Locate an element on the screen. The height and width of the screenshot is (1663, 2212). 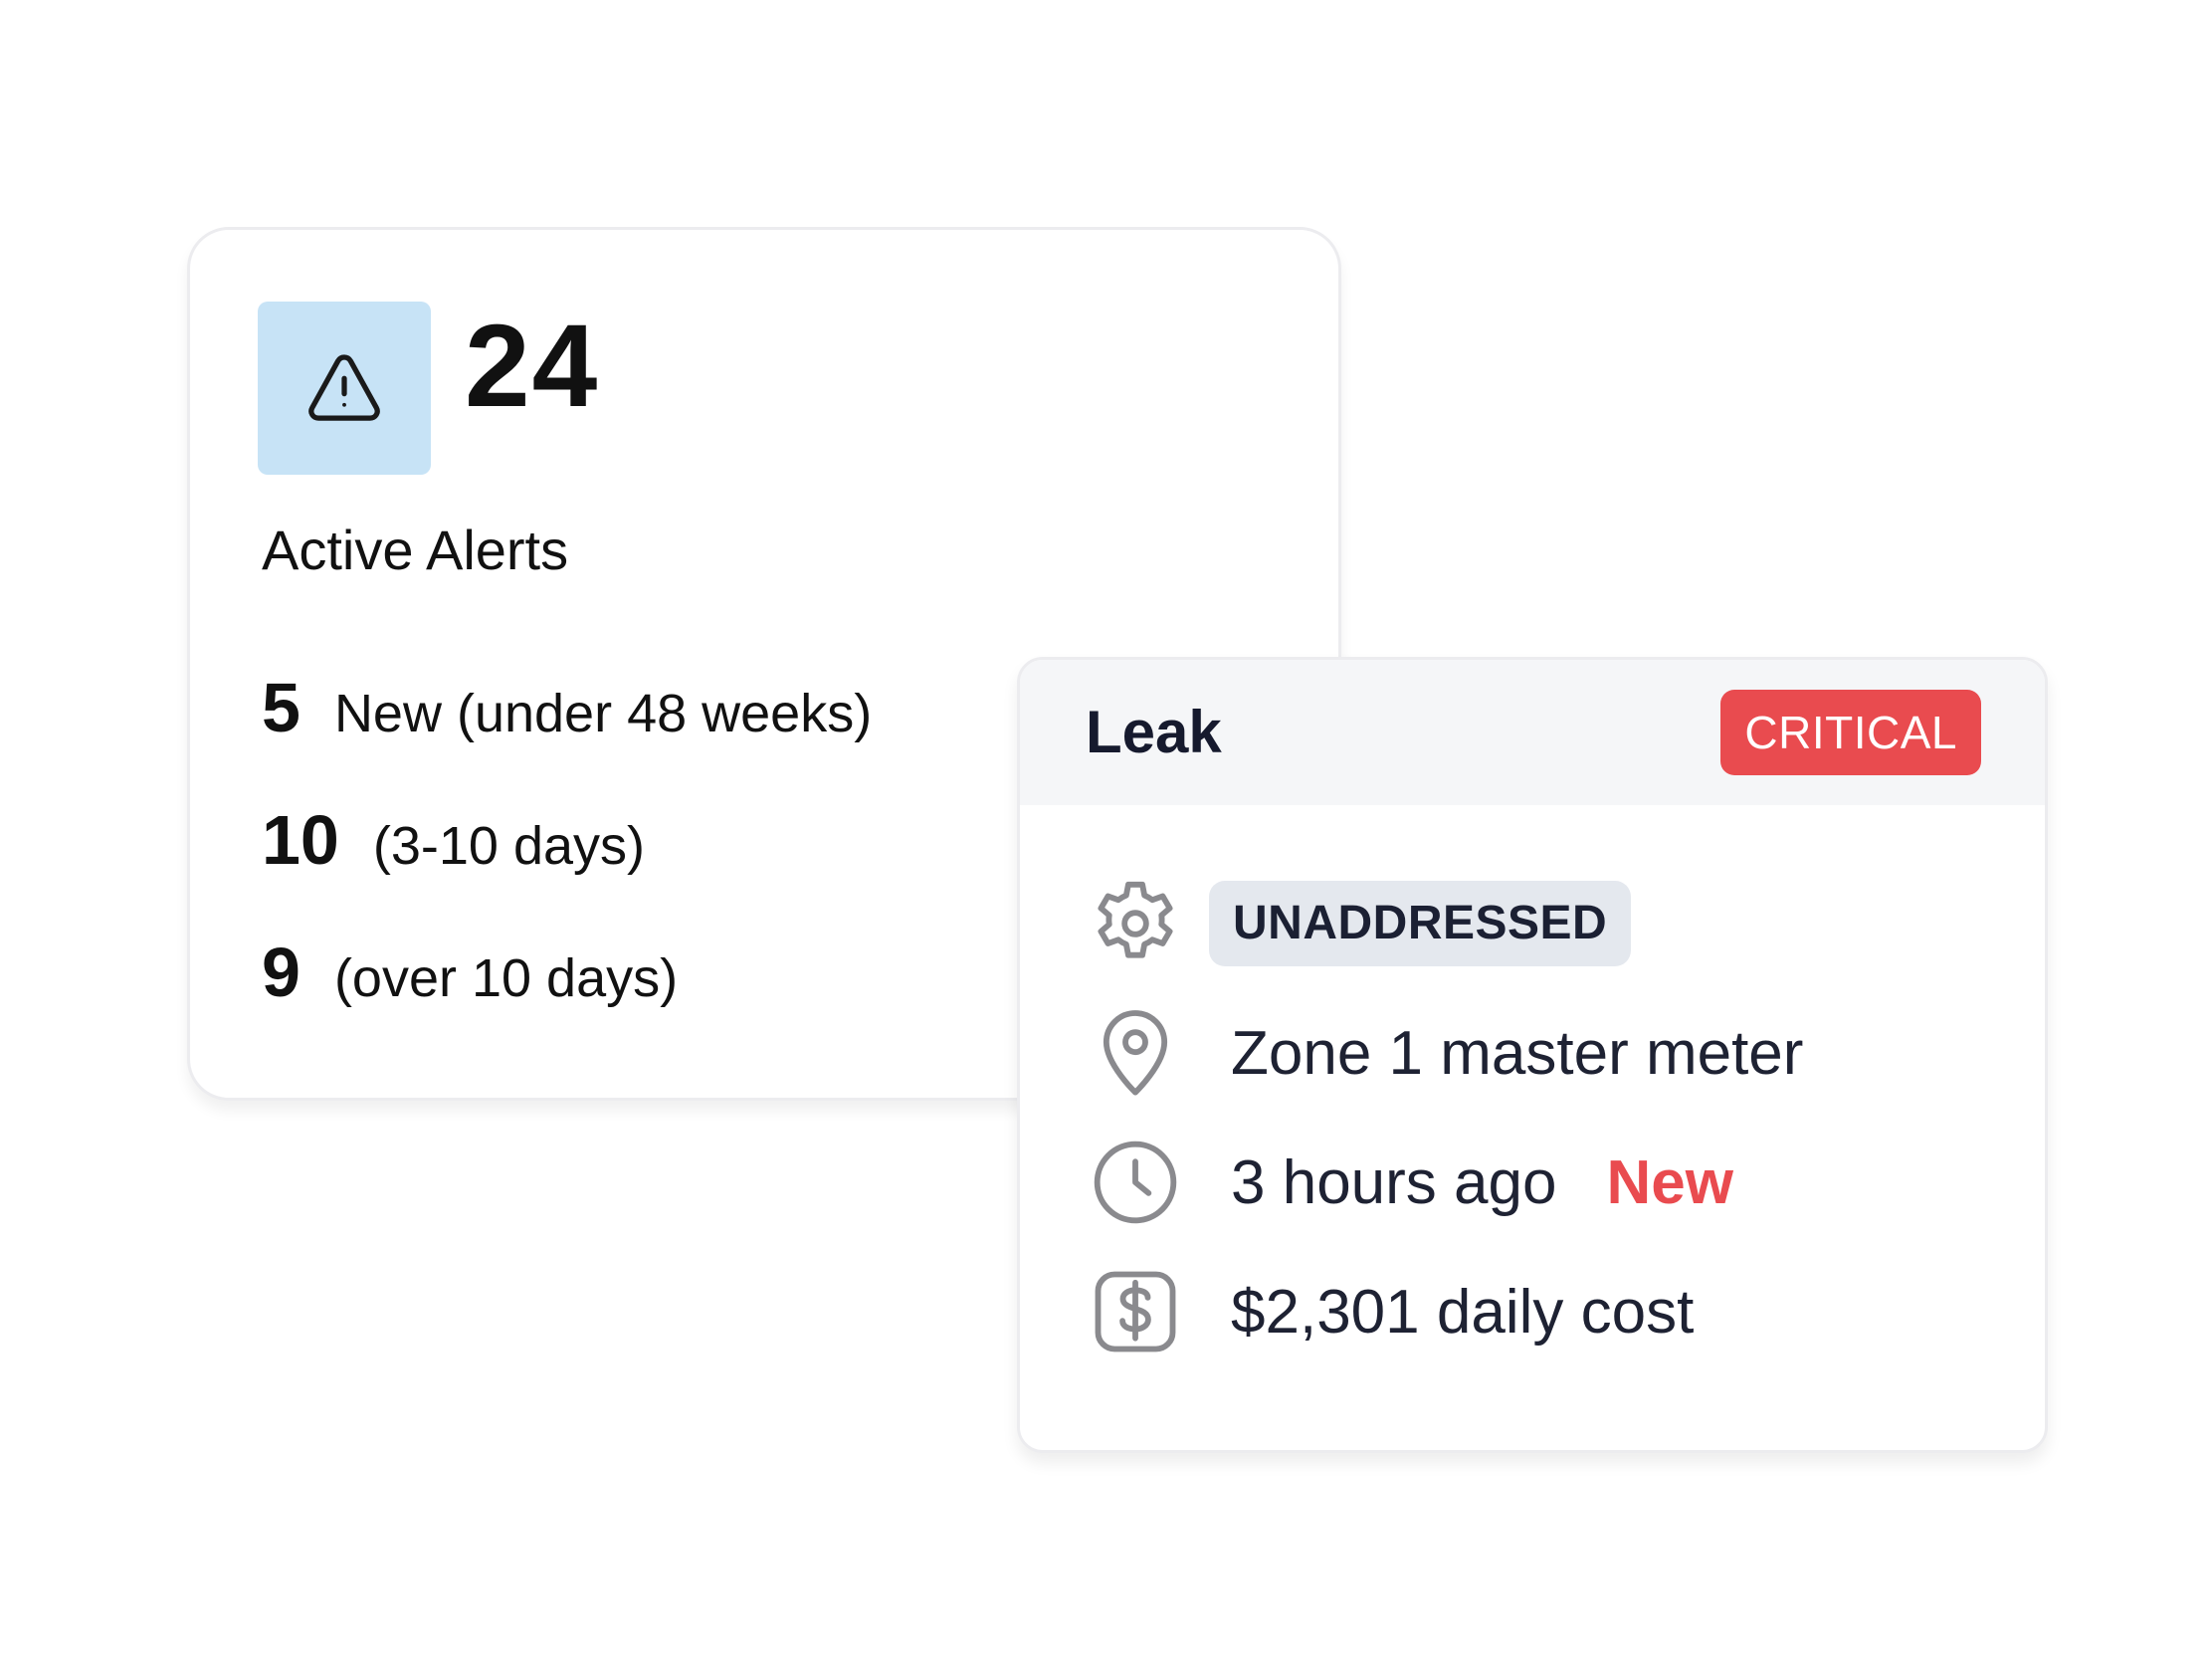
alerts-row-label: (over 10 days) is located at coordinates (506, 978).